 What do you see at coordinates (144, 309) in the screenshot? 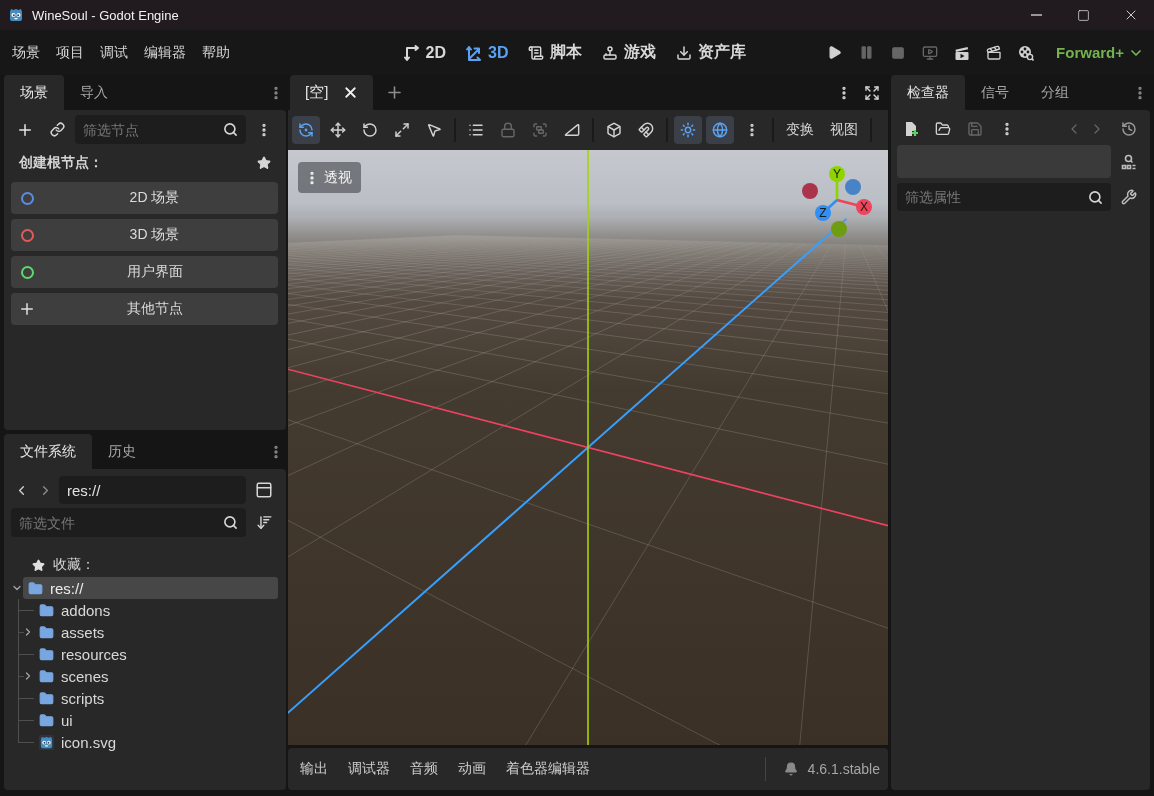
I see `root-node-button: 其他节点` at bounding box center [144, 309].